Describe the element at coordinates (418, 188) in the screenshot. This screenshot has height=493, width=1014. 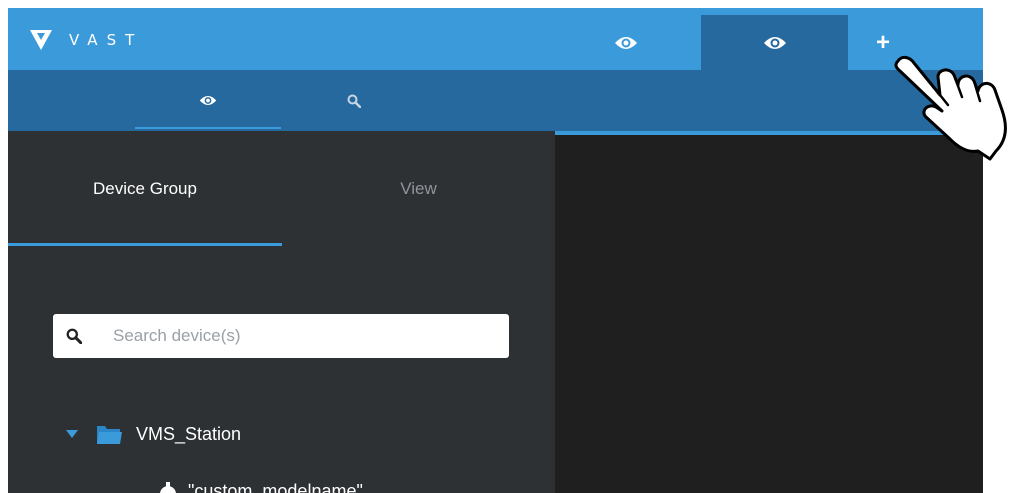
I see `tab-view: View` at that location.